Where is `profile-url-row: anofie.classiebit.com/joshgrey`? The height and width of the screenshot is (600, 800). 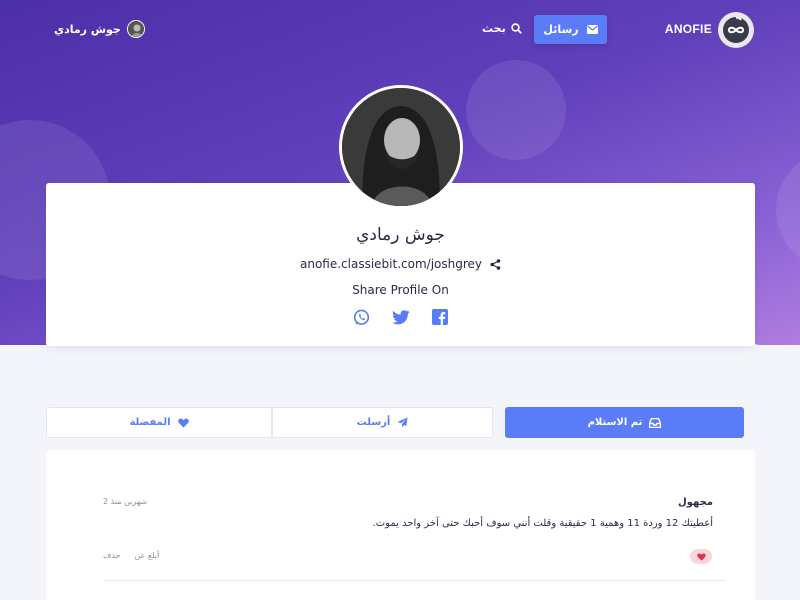 profile-url-row: anofie.classiebit.com/joshgrey is located at coordinates (400, 264).